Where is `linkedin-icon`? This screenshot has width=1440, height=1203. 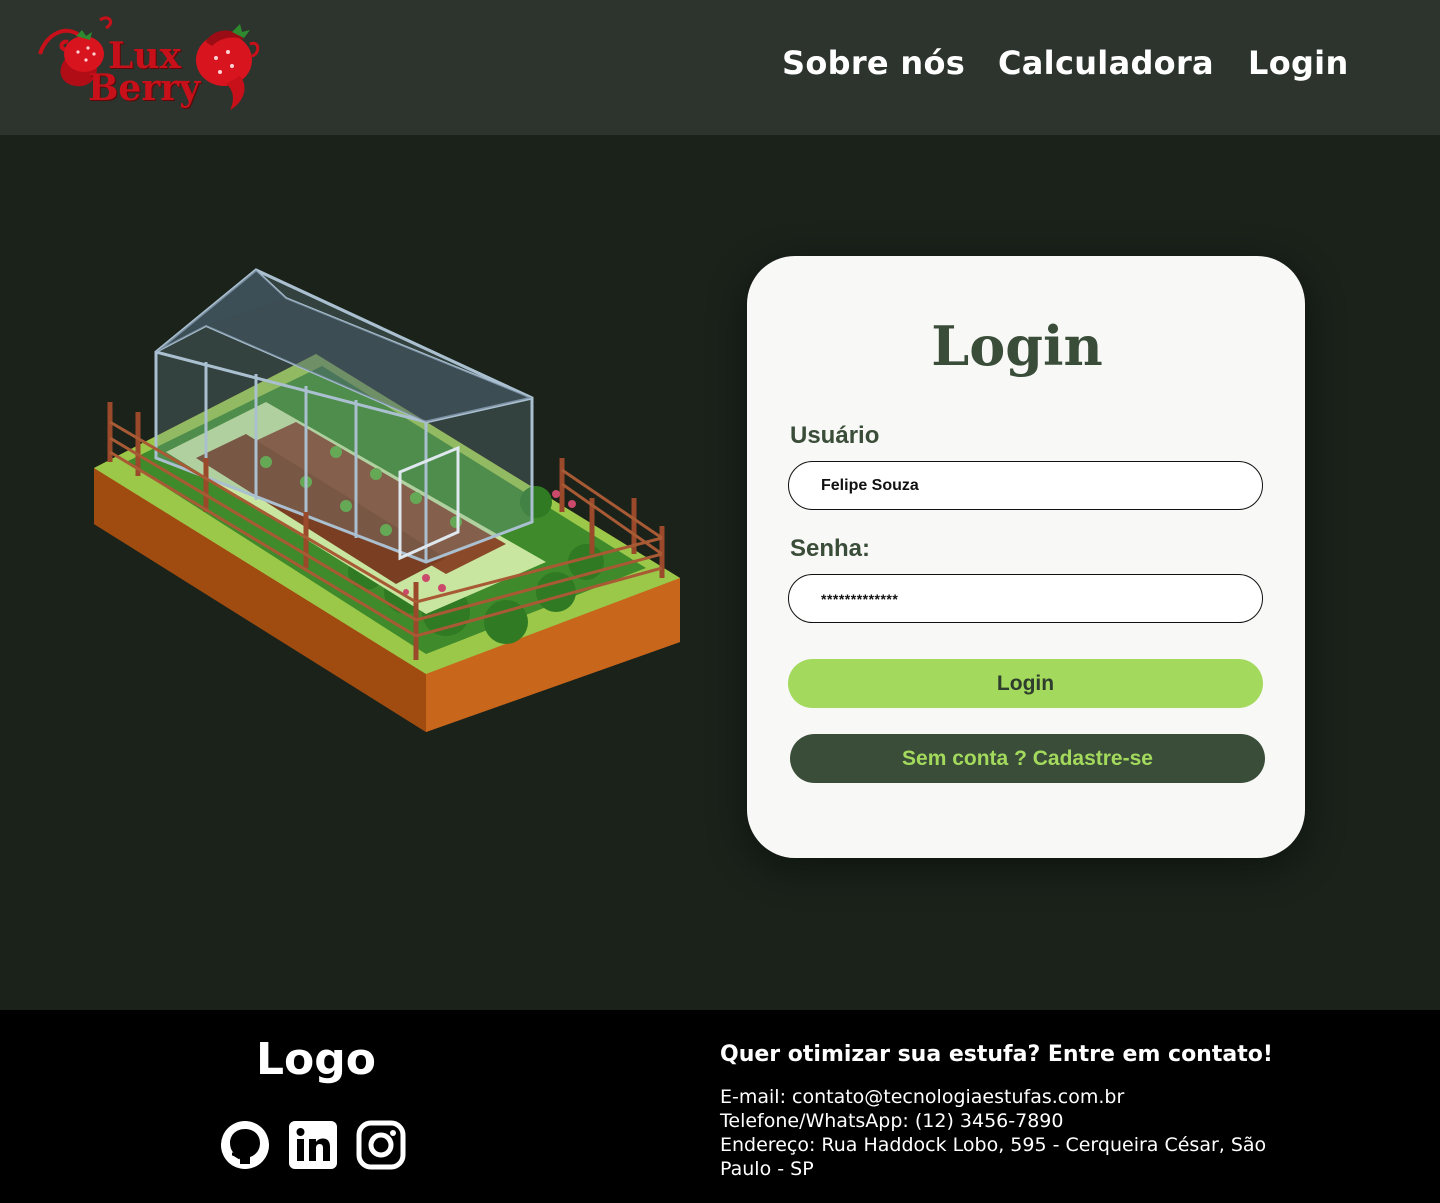 linkedin-icon is located at coordinates (313, 1145).